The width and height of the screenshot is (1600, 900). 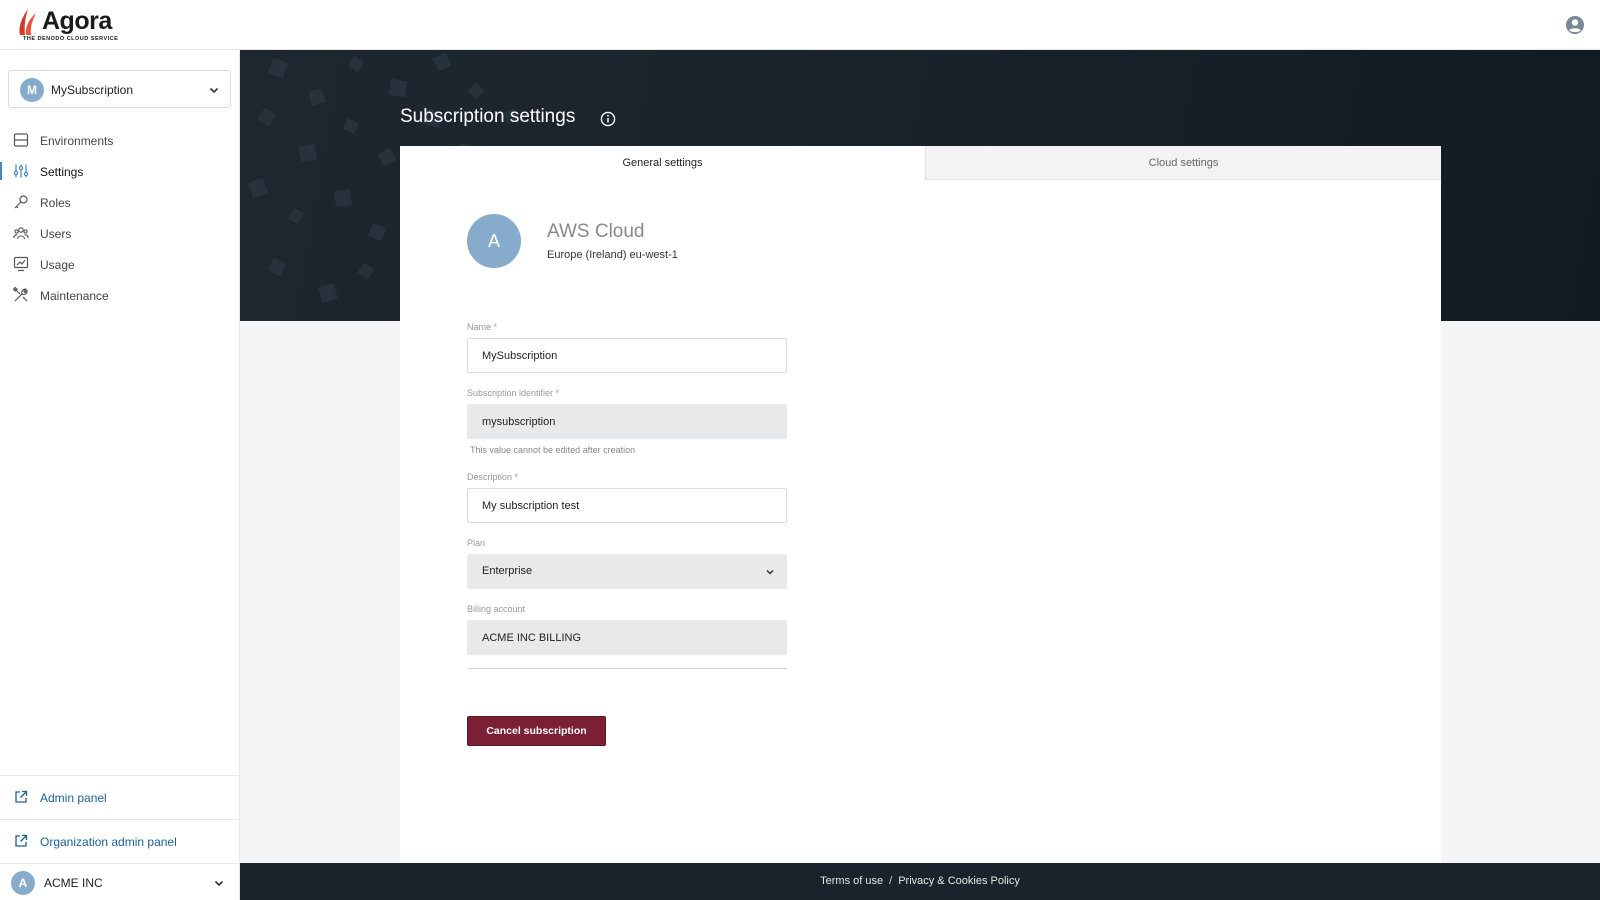 I want to click on sidebar-item-label: Usage, so click(x=57, y=265).